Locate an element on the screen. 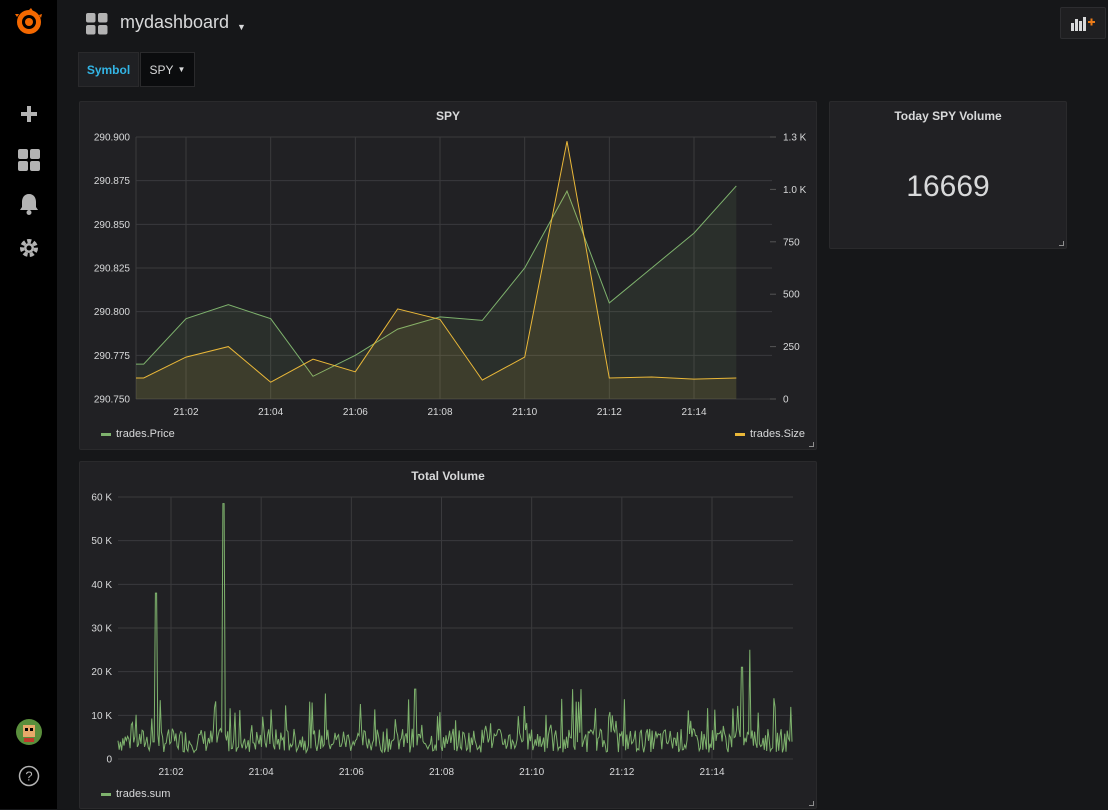 The height and width of the screenshot is (810, 1108). today-volume-stat-panel: Today SPY Volume 16669 is located at coordinates (948, 175).